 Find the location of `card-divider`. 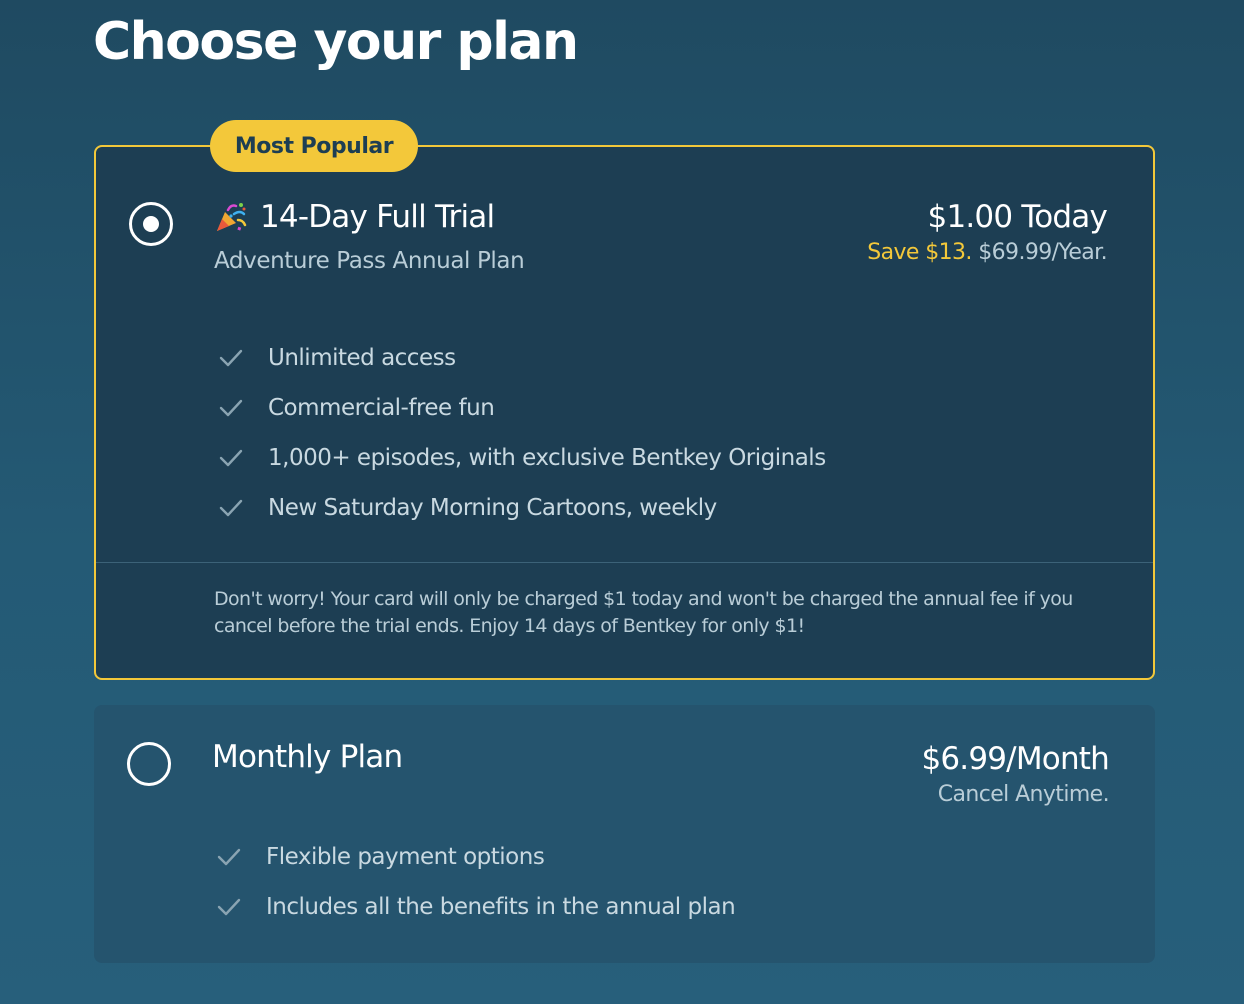

card-divider is located at coordinates (624, 562).